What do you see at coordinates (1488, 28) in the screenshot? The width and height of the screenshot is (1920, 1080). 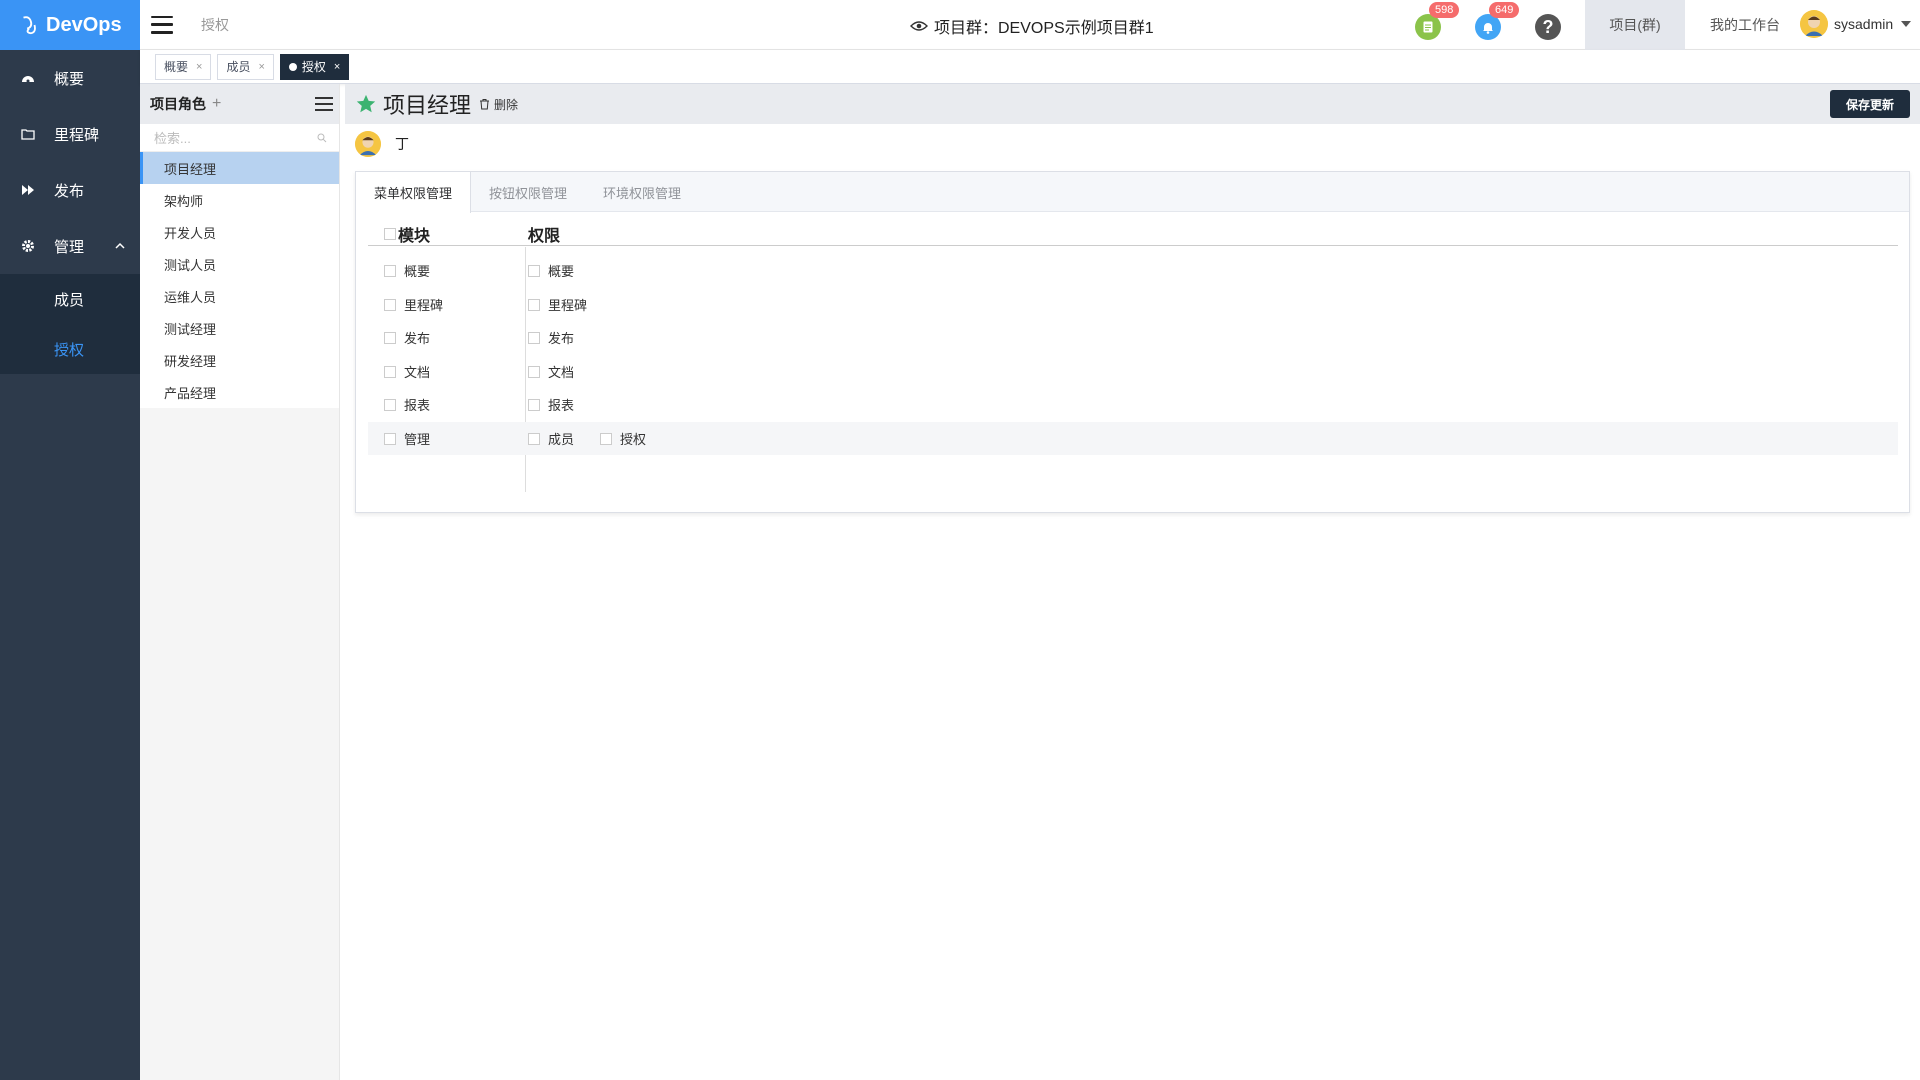 I see `bell-icon` at bounding box center [1488, 28].